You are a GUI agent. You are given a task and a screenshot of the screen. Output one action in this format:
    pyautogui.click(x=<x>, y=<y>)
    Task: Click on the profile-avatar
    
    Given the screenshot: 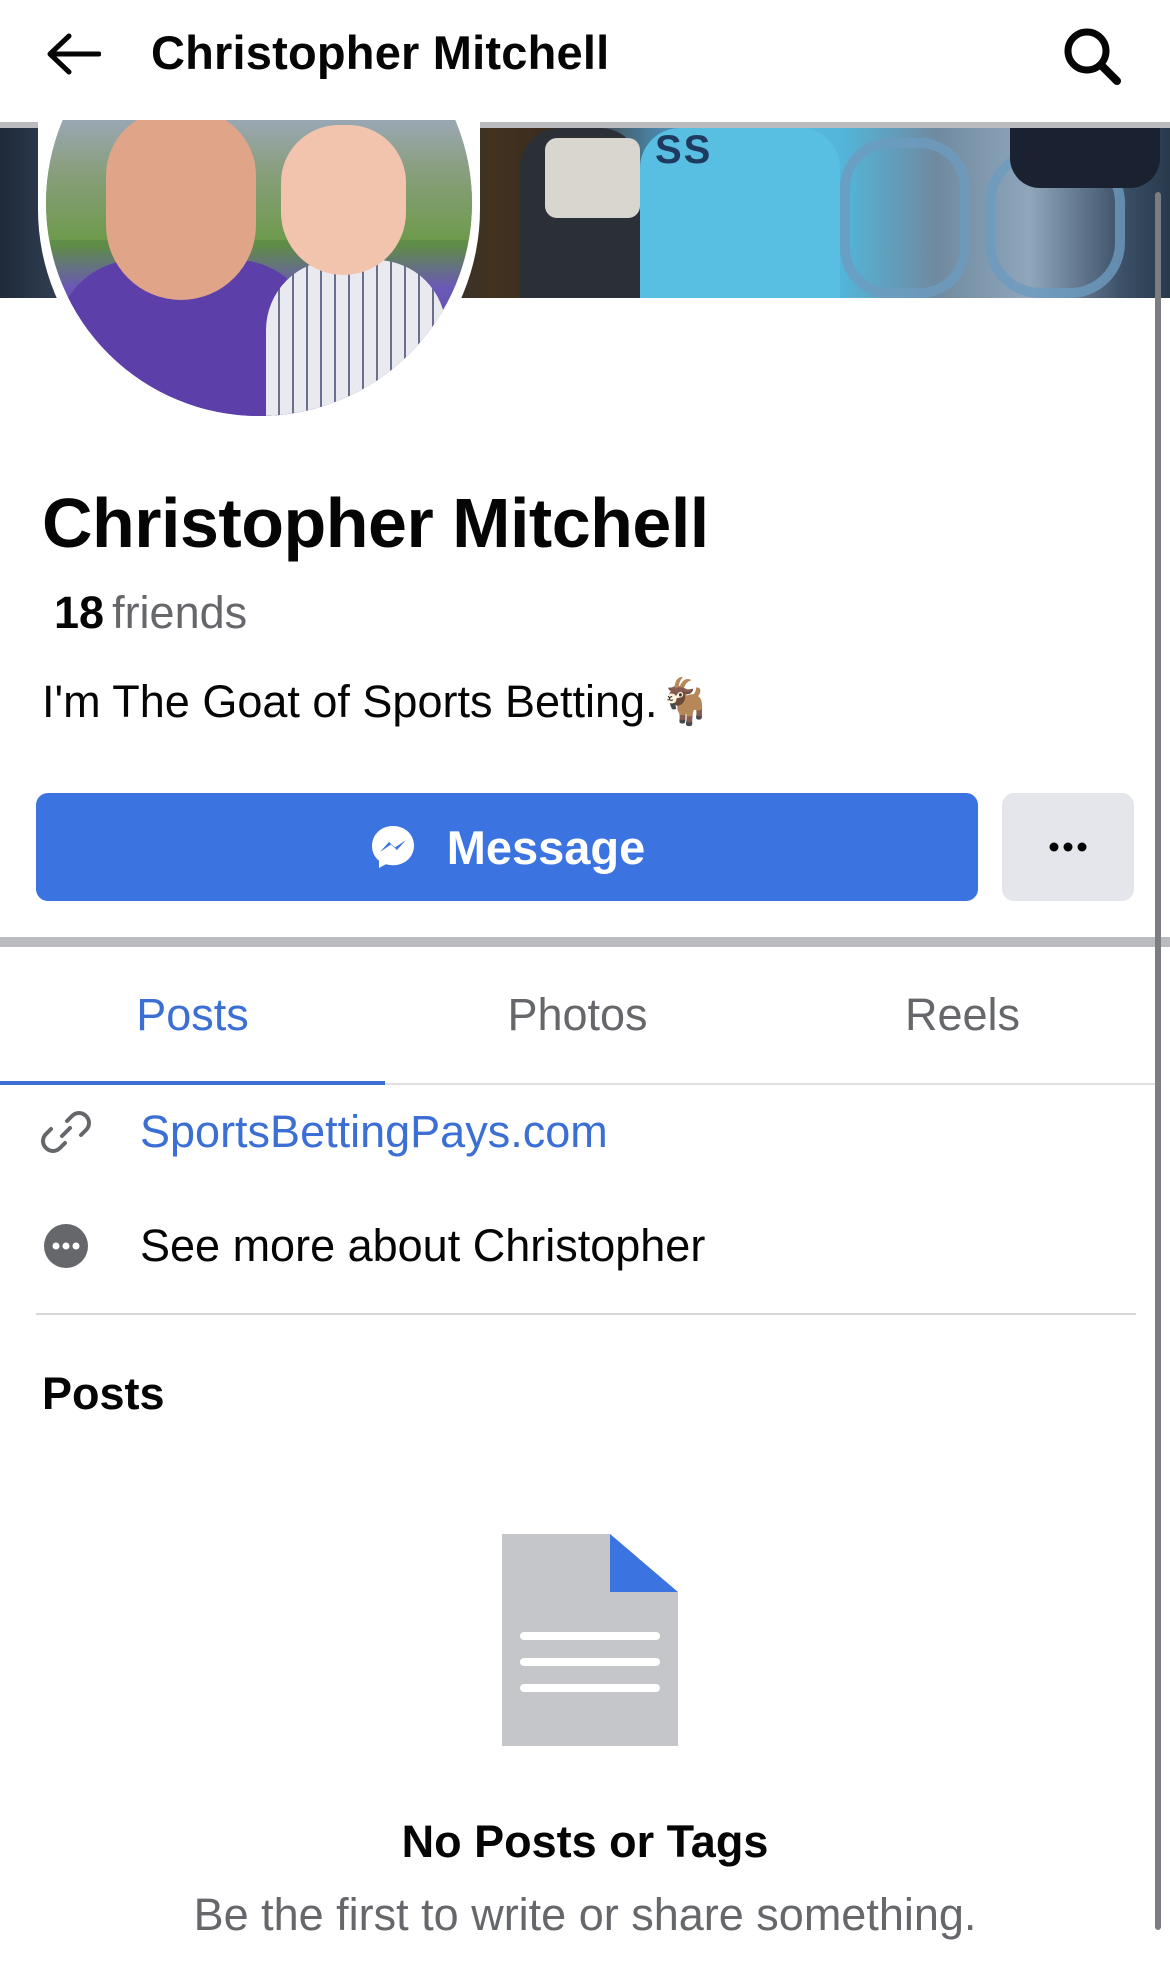 What is the action you would take?
    pyautogui.click(x=259, y=275)
    